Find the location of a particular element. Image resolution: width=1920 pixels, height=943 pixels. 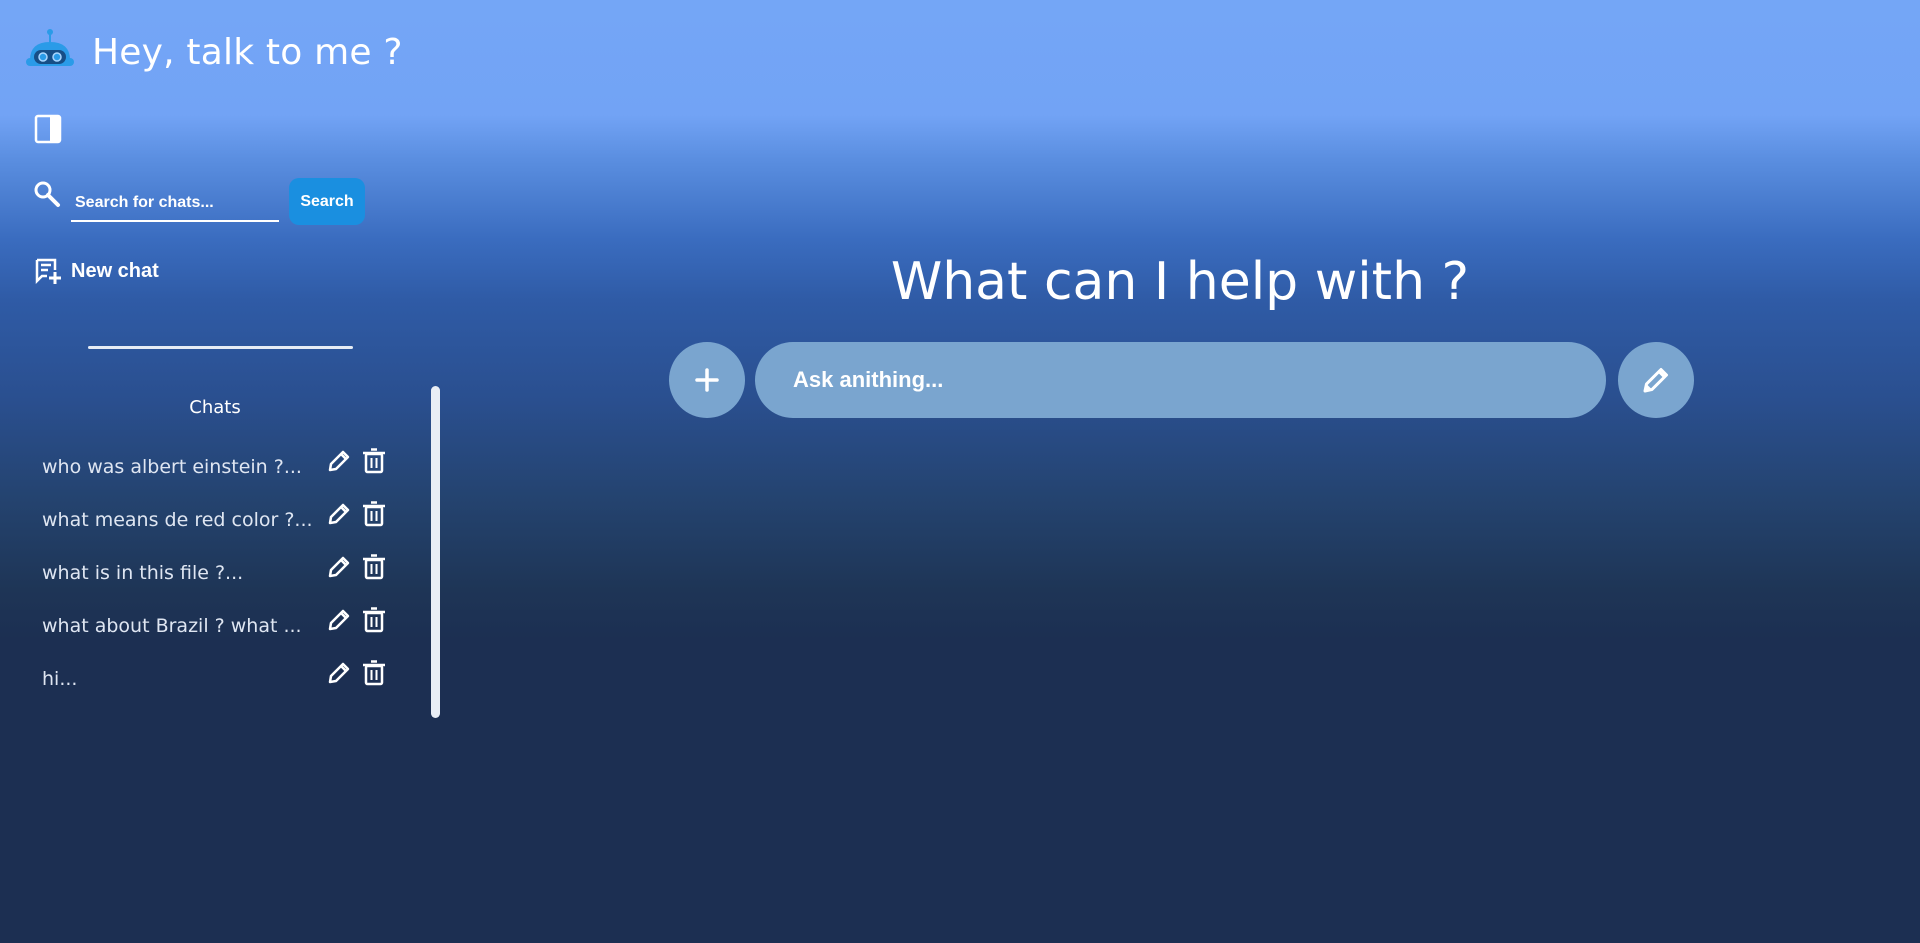

chat-search: Search is located at coordinates (199, 202).